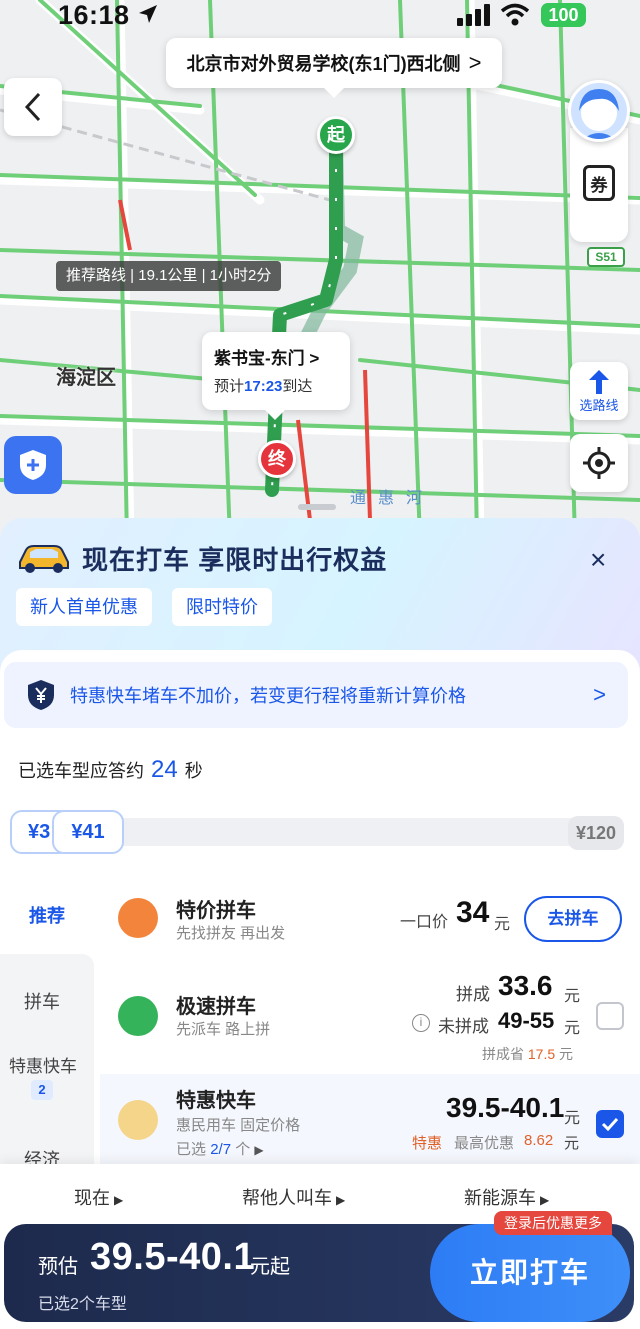 The image size is (640, 1329). Describe the element at coordinates (530, 1273) in the screenshot. I see `call-car-button: 立即打车` at that location.